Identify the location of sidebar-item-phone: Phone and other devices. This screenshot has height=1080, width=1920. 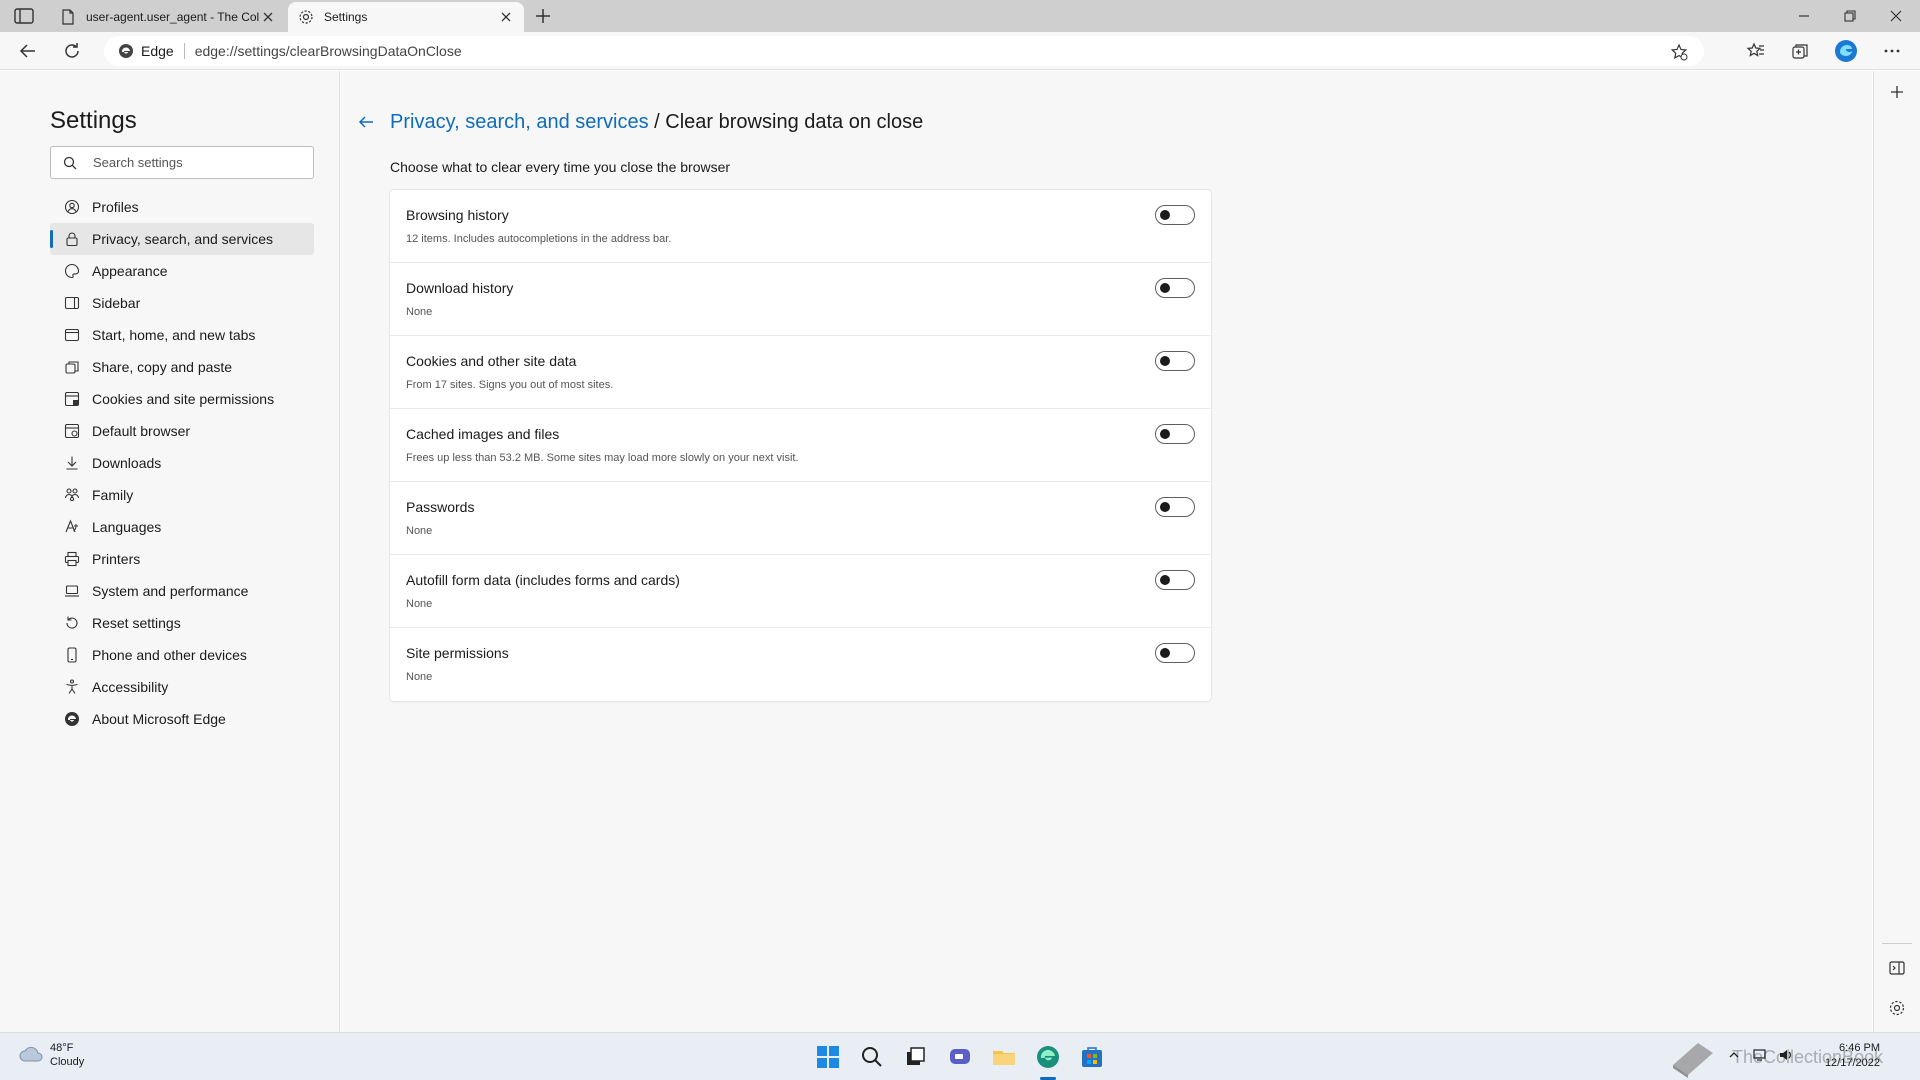
(182, 655).